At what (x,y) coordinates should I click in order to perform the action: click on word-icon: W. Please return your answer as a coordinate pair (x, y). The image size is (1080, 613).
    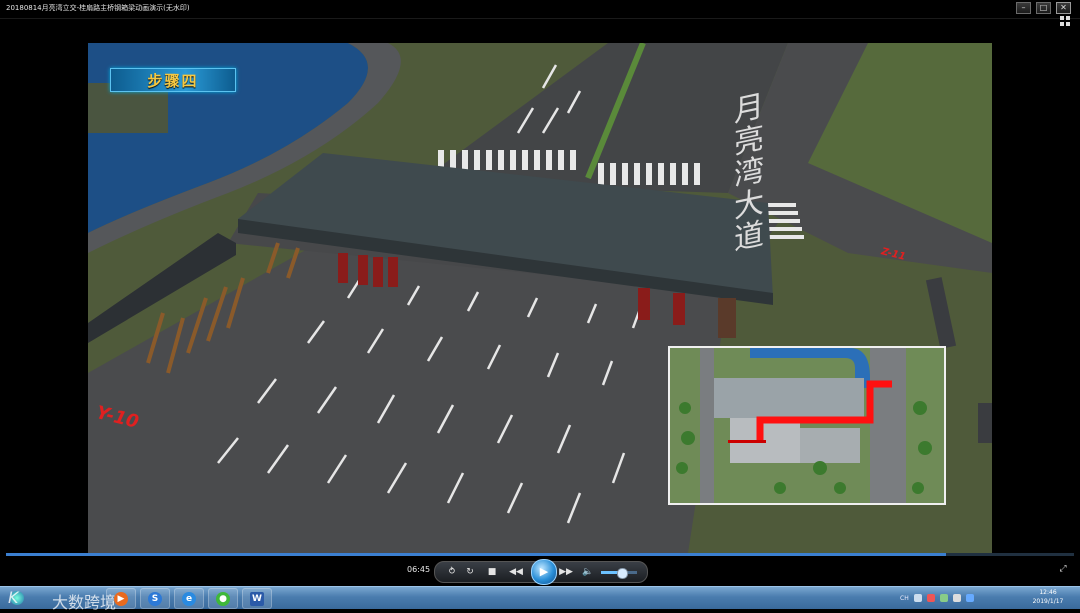
    Looking at the image, I should click on (257, 598).